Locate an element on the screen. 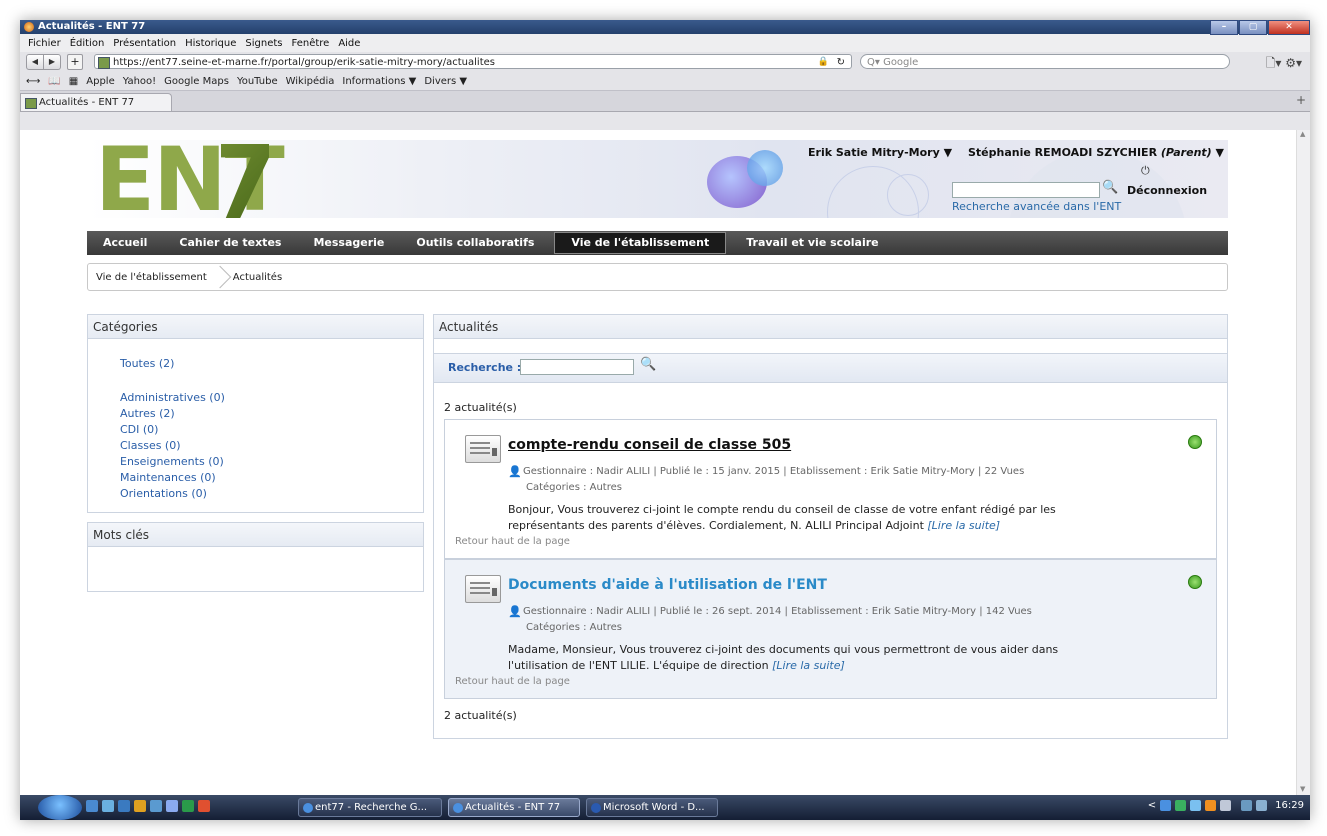 Image resolution: width=1327 pixels, height=836 pixels. quick-launch is located at coordinates (150, 806).